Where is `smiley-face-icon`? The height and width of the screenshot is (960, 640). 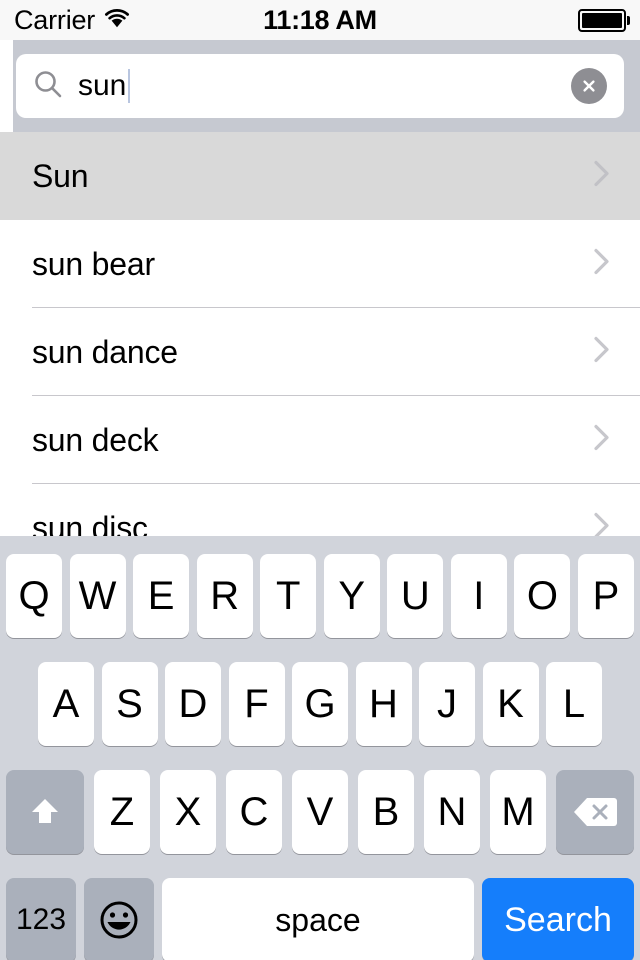 smiley-face-icon is located at coordinates (119, 919).